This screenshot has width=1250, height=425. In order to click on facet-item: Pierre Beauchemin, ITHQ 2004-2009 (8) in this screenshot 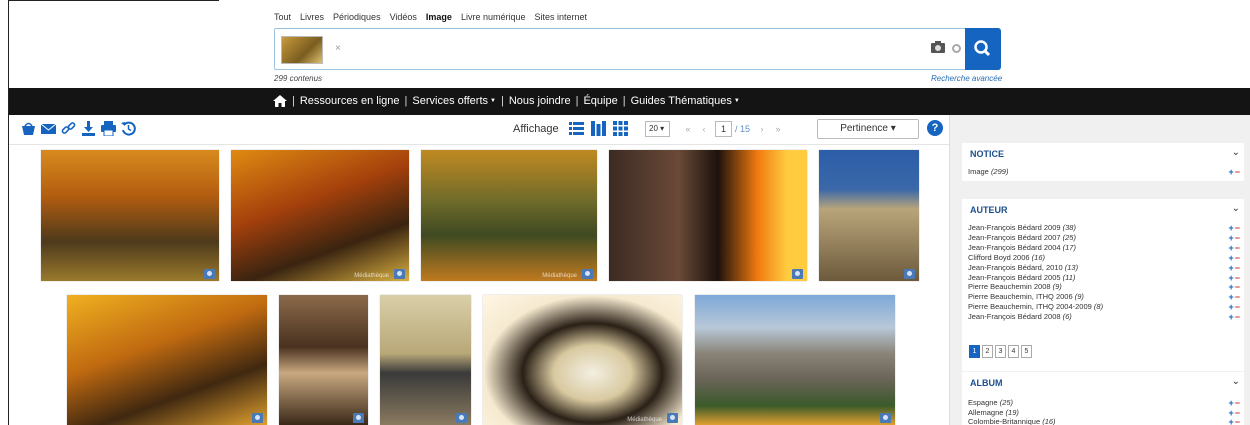, I will do `click(1035, 306)`.